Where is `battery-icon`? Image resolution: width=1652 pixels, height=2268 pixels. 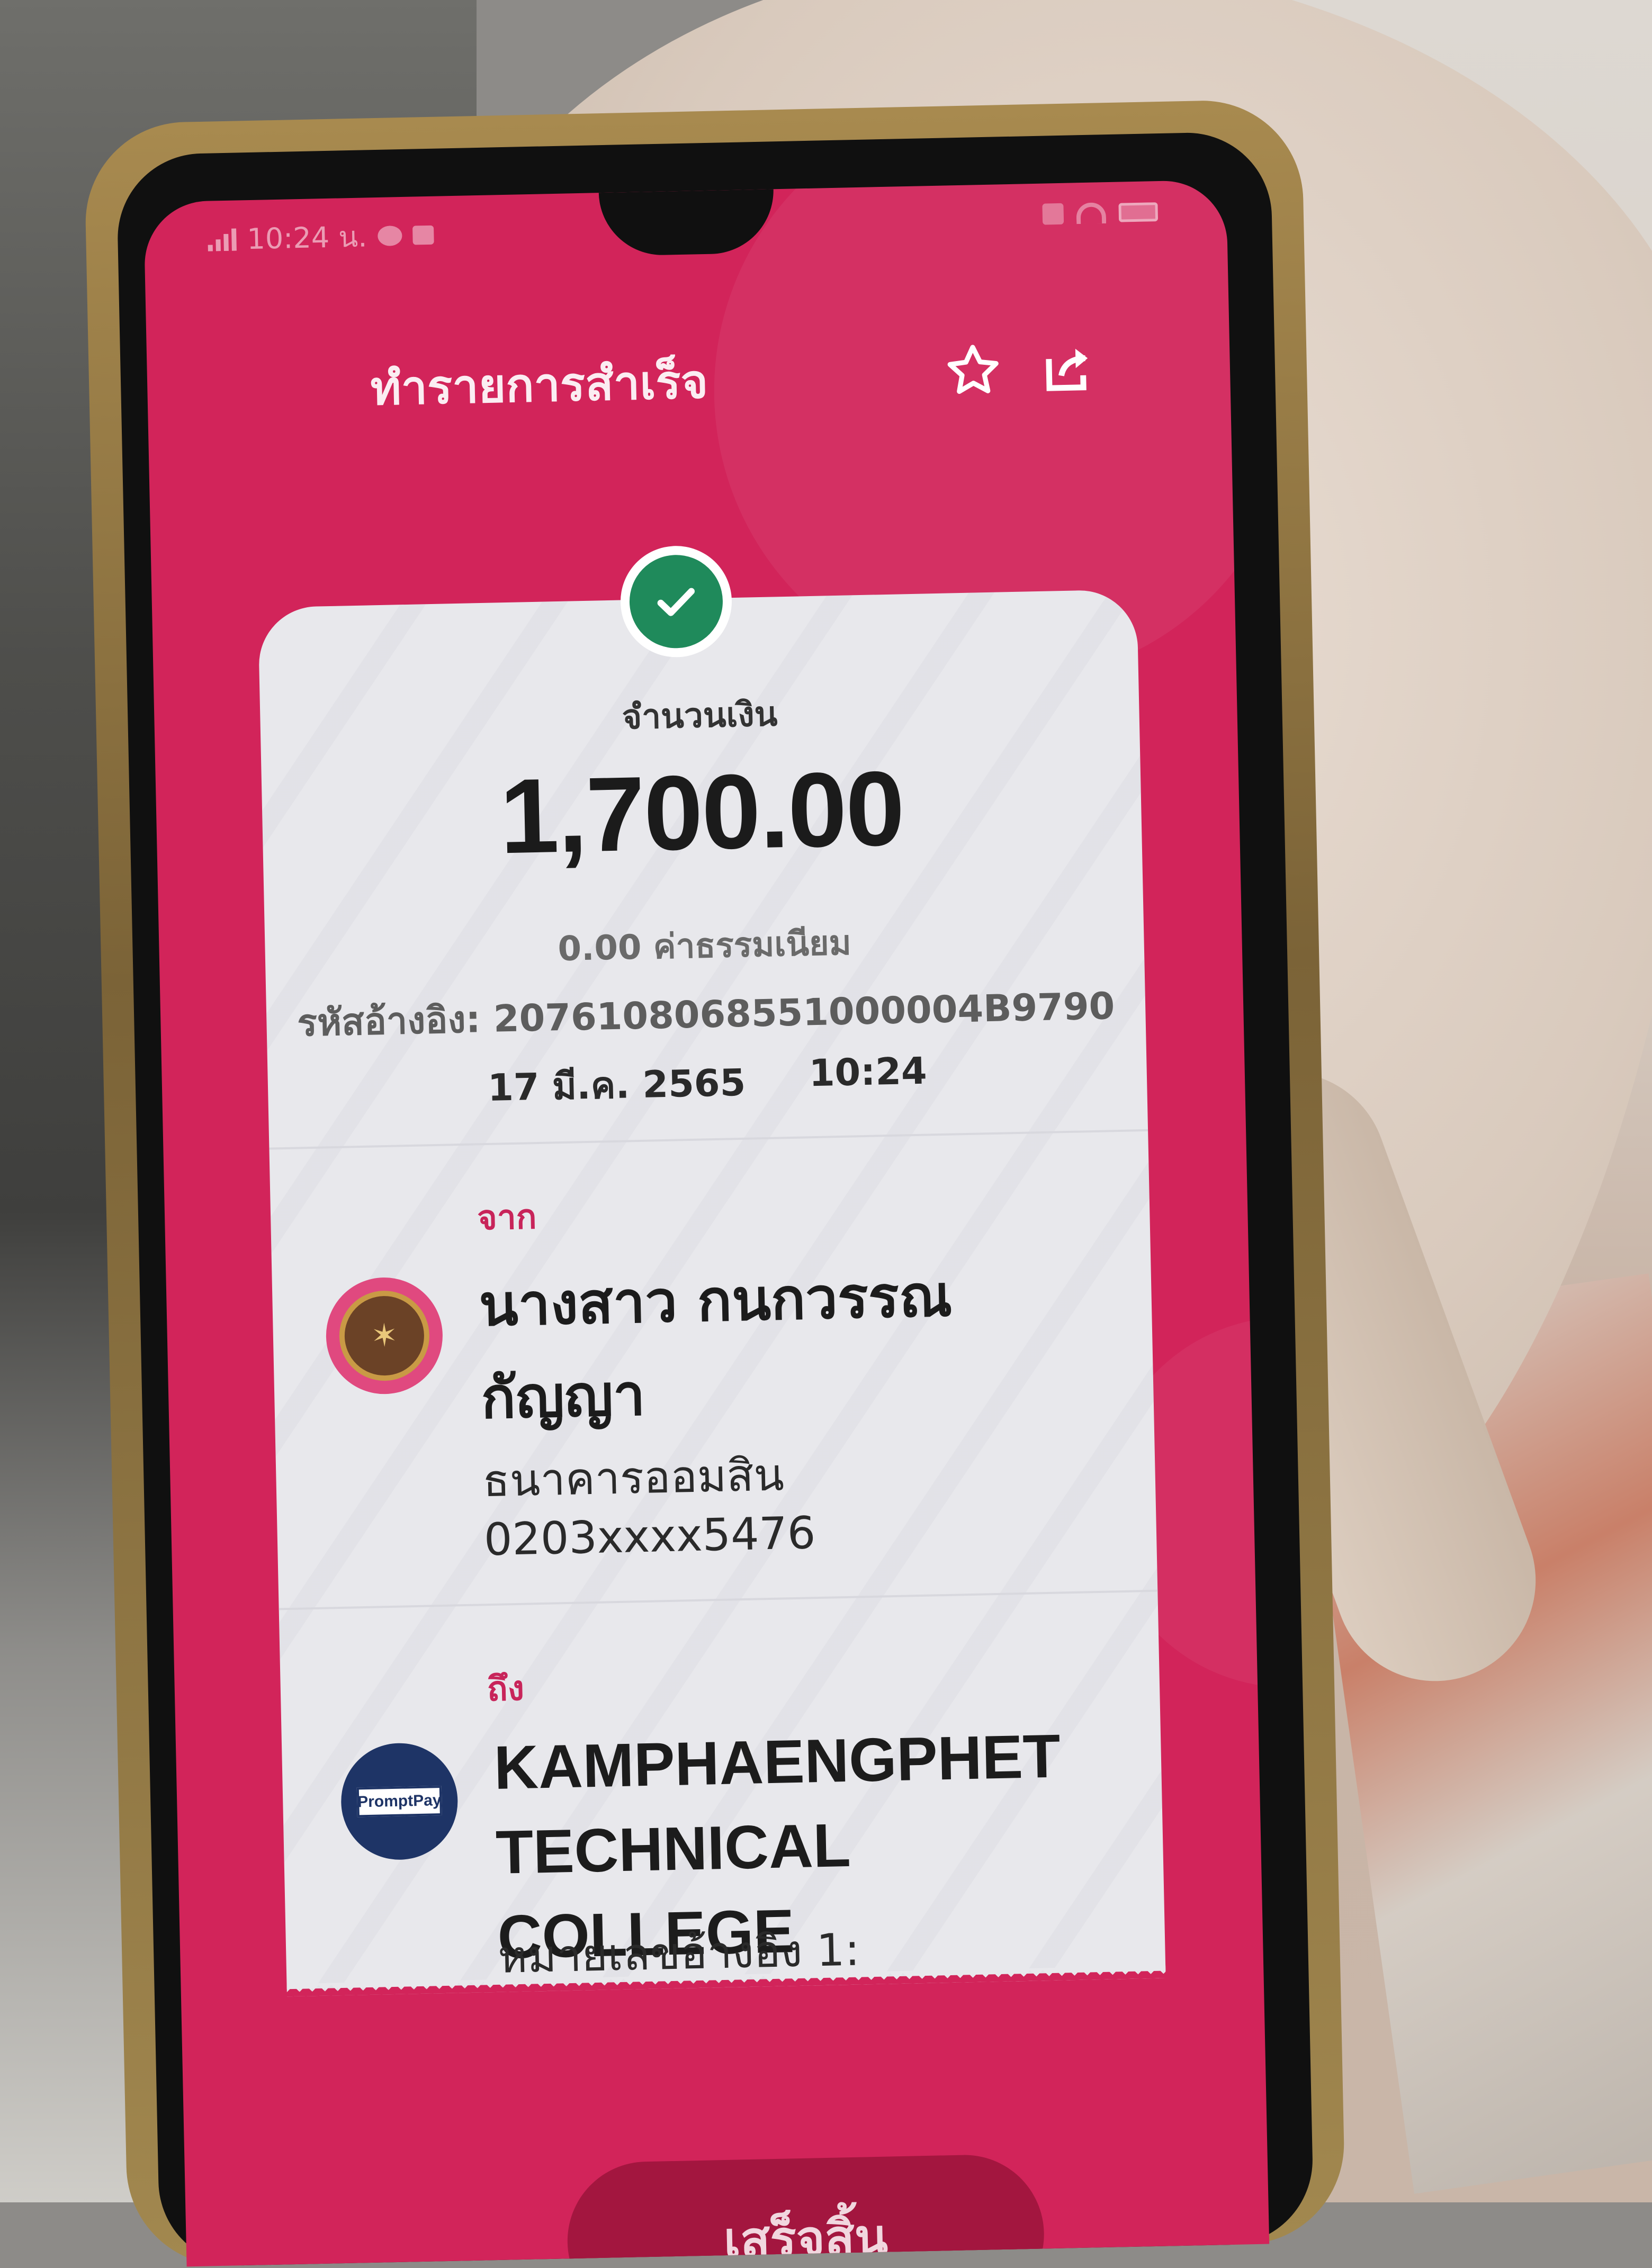
battery-icon is located at coordinates (1138, 212).